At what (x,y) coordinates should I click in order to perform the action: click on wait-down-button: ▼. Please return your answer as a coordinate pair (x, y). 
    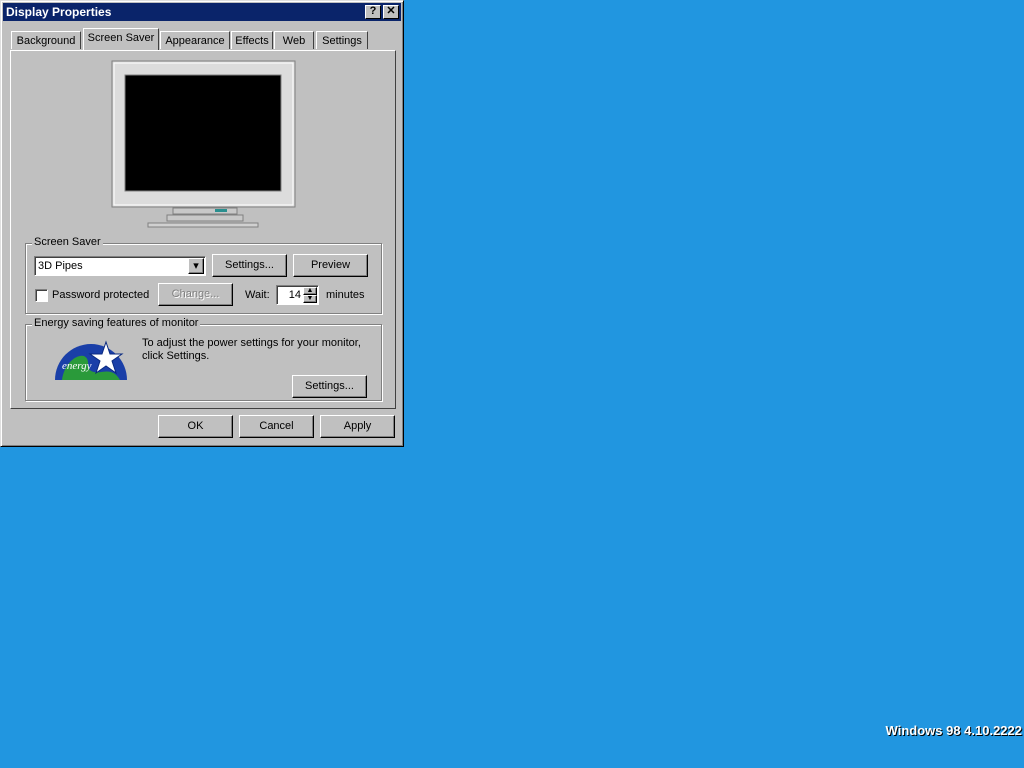
    Looking at the image, I should click on (310, 299).